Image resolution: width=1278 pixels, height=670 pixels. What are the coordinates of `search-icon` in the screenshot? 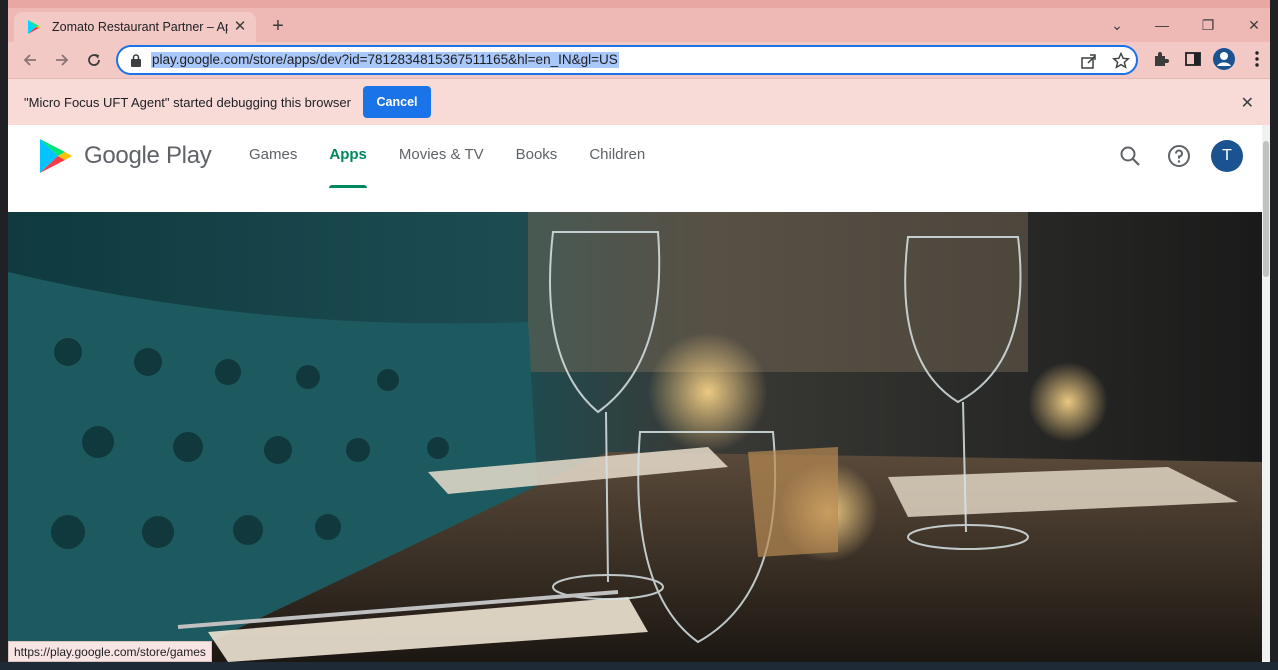 It's located at (1130, 156).